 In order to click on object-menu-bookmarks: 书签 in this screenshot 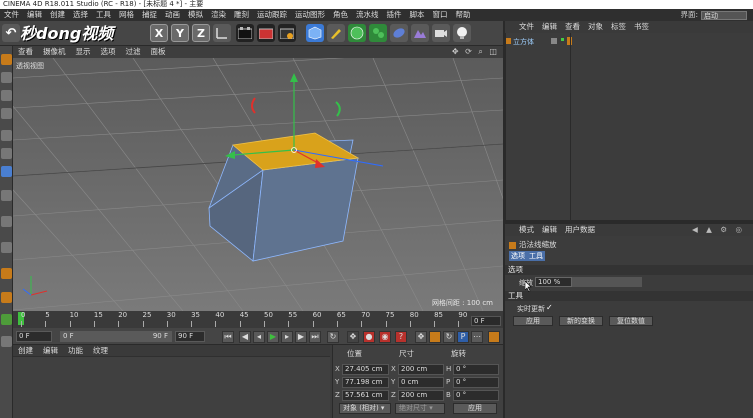, I will do `click(641, 27)`.